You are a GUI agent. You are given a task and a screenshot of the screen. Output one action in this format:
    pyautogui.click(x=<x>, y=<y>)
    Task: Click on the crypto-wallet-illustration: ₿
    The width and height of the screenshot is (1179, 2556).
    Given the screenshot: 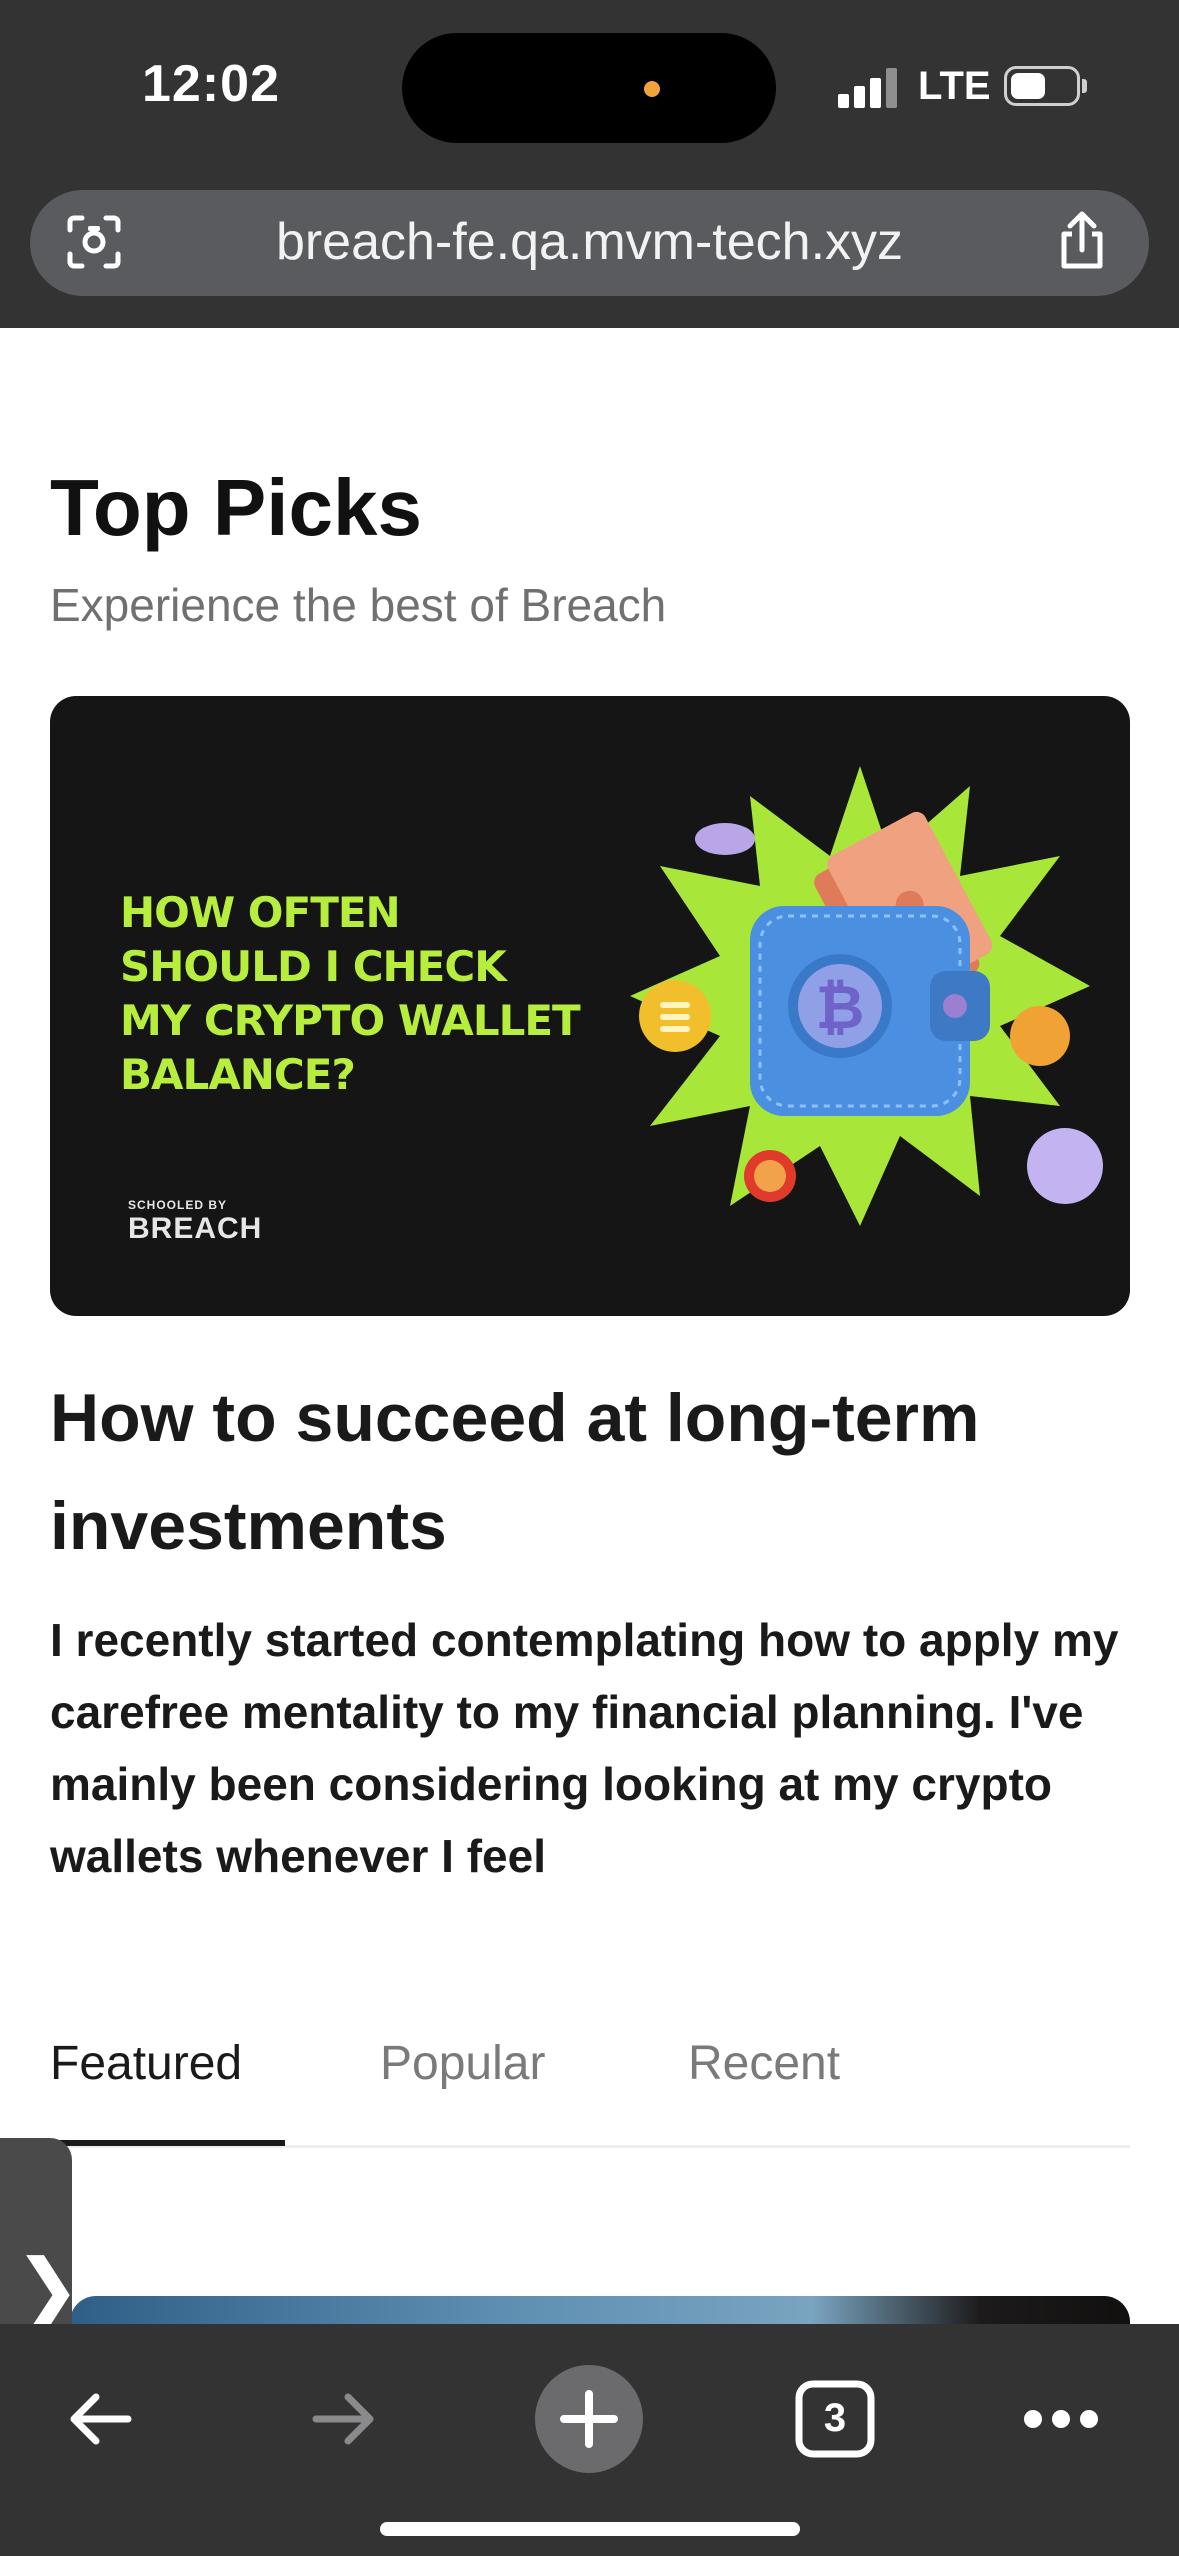 What is the action you would take?
    pyautogui.click(x=866, y=996)
    